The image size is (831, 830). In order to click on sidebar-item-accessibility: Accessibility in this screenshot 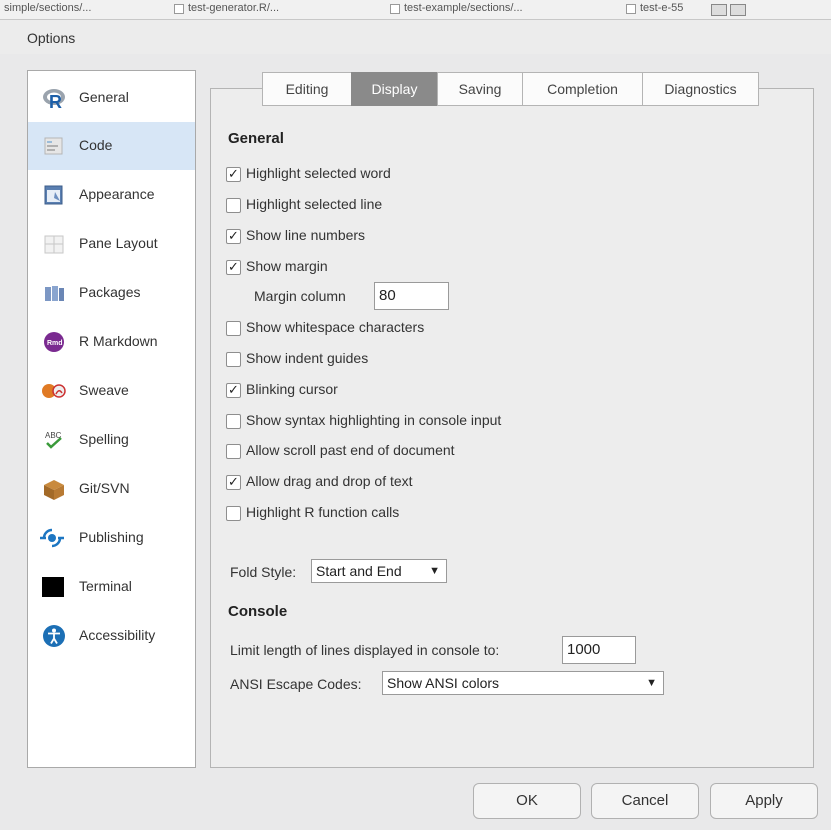, I will do `click(111, 636)`.